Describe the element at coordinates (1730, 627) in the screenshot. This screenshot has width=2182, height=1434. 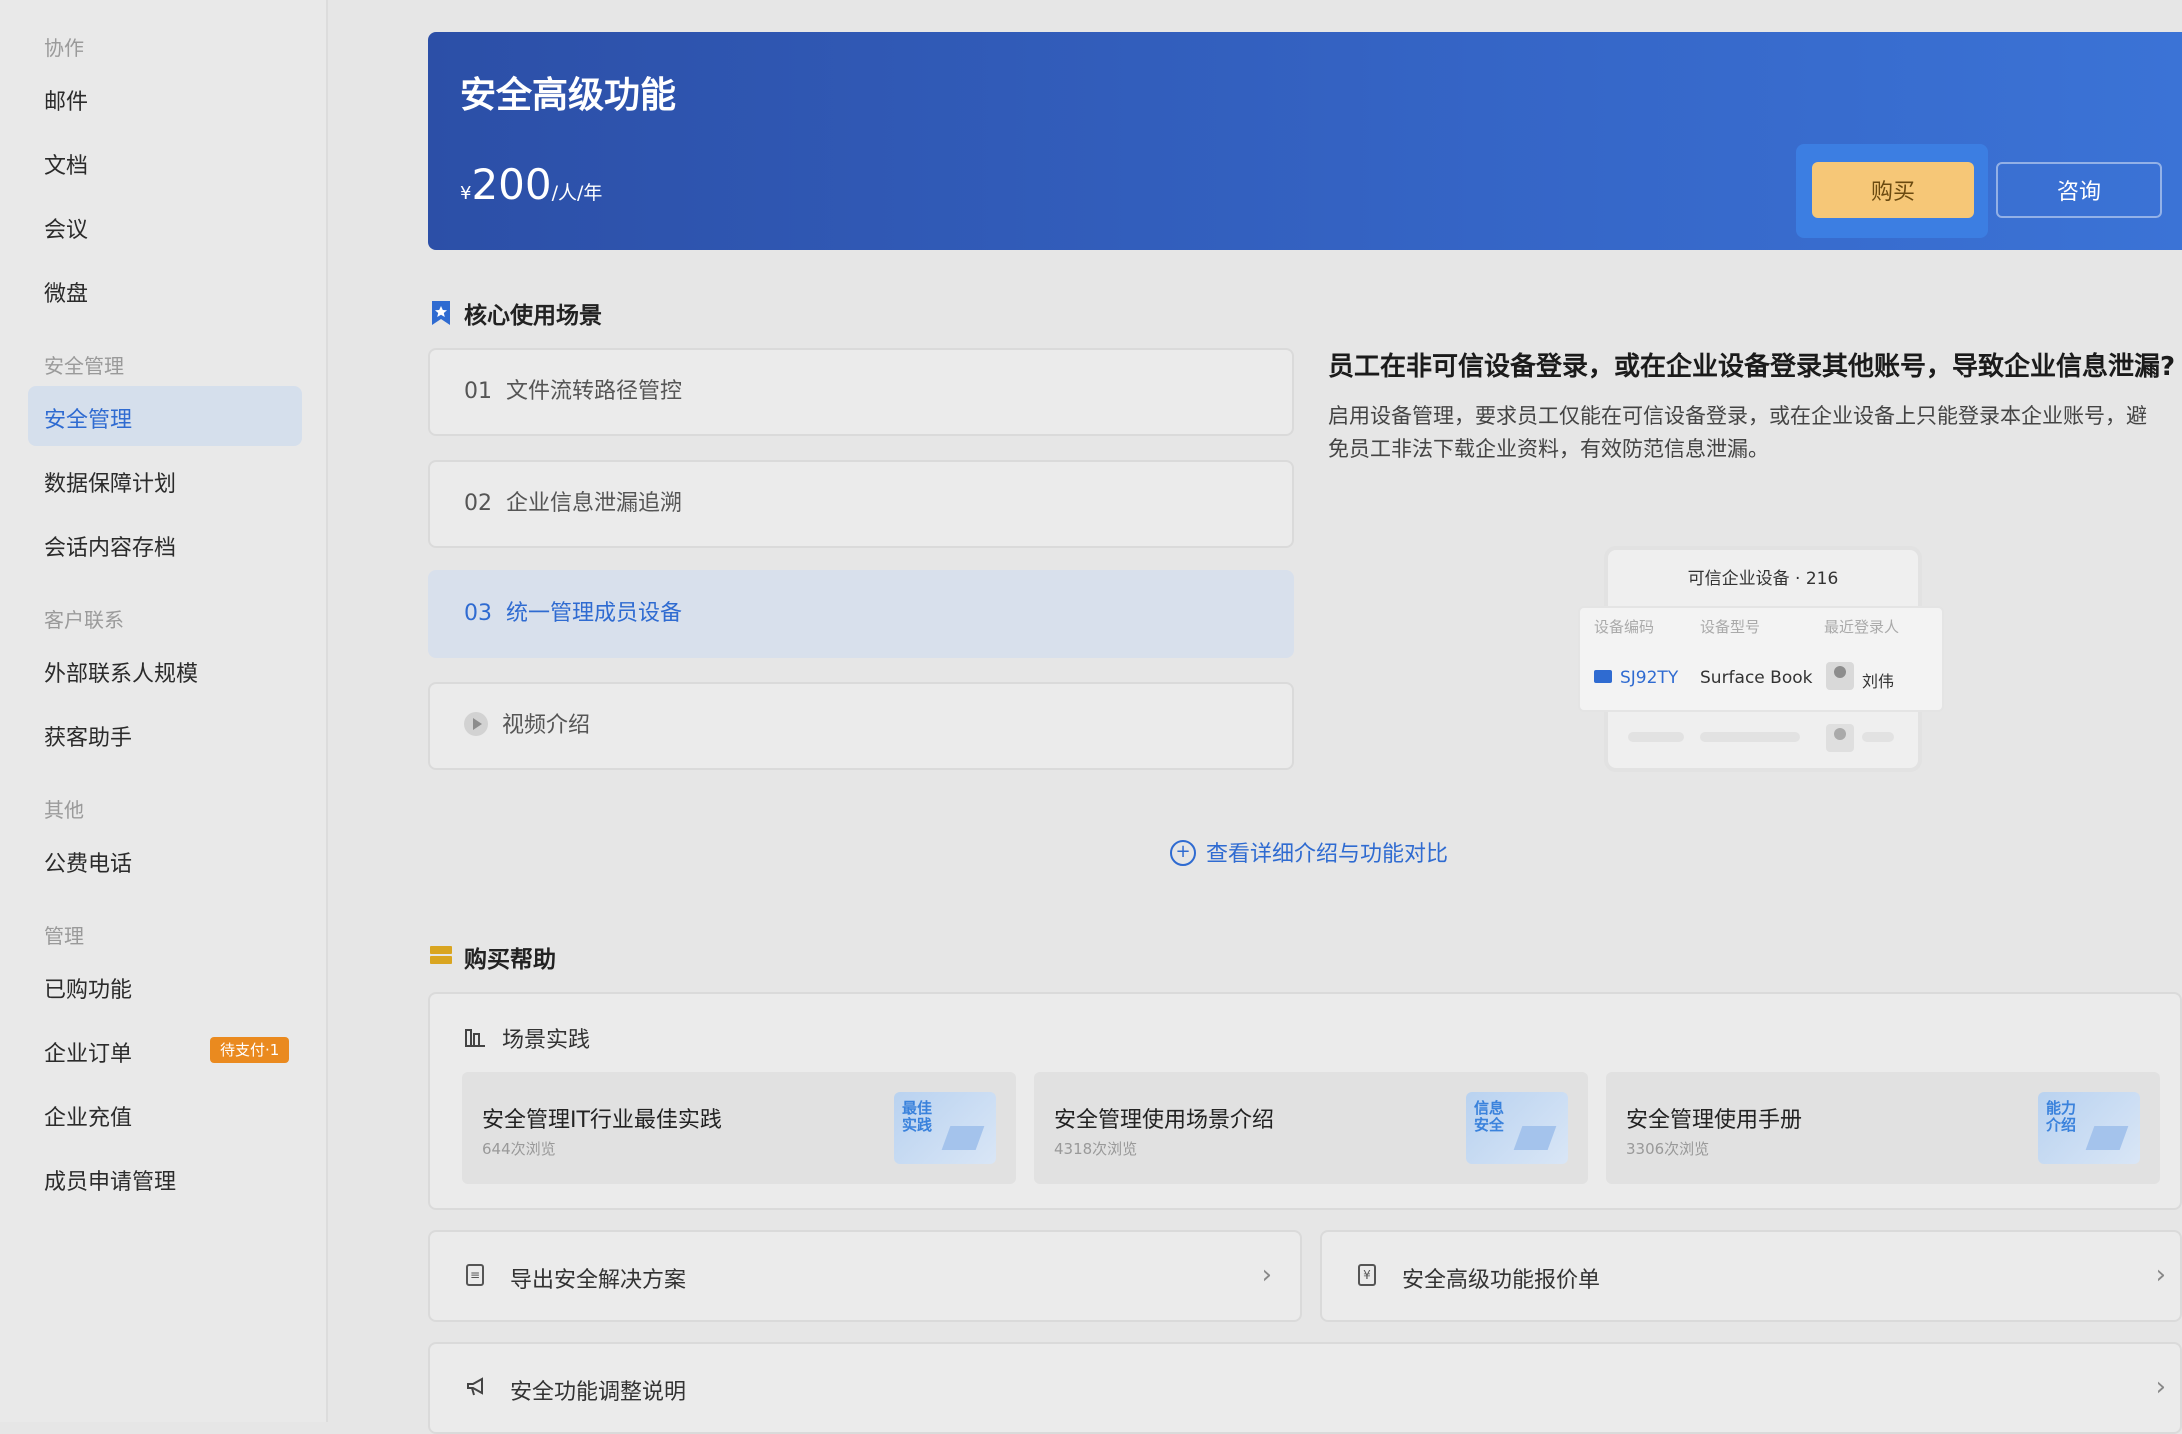
I see `illustration-header: 设备型号` at that location.